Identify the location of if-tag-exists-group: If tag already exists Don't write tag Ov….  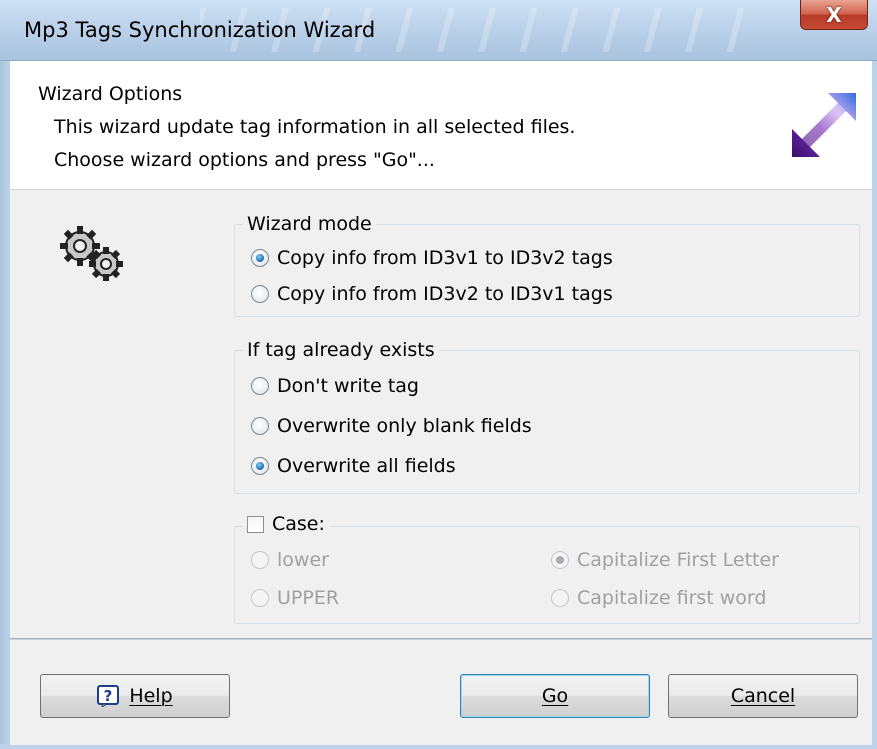
(547, 416).